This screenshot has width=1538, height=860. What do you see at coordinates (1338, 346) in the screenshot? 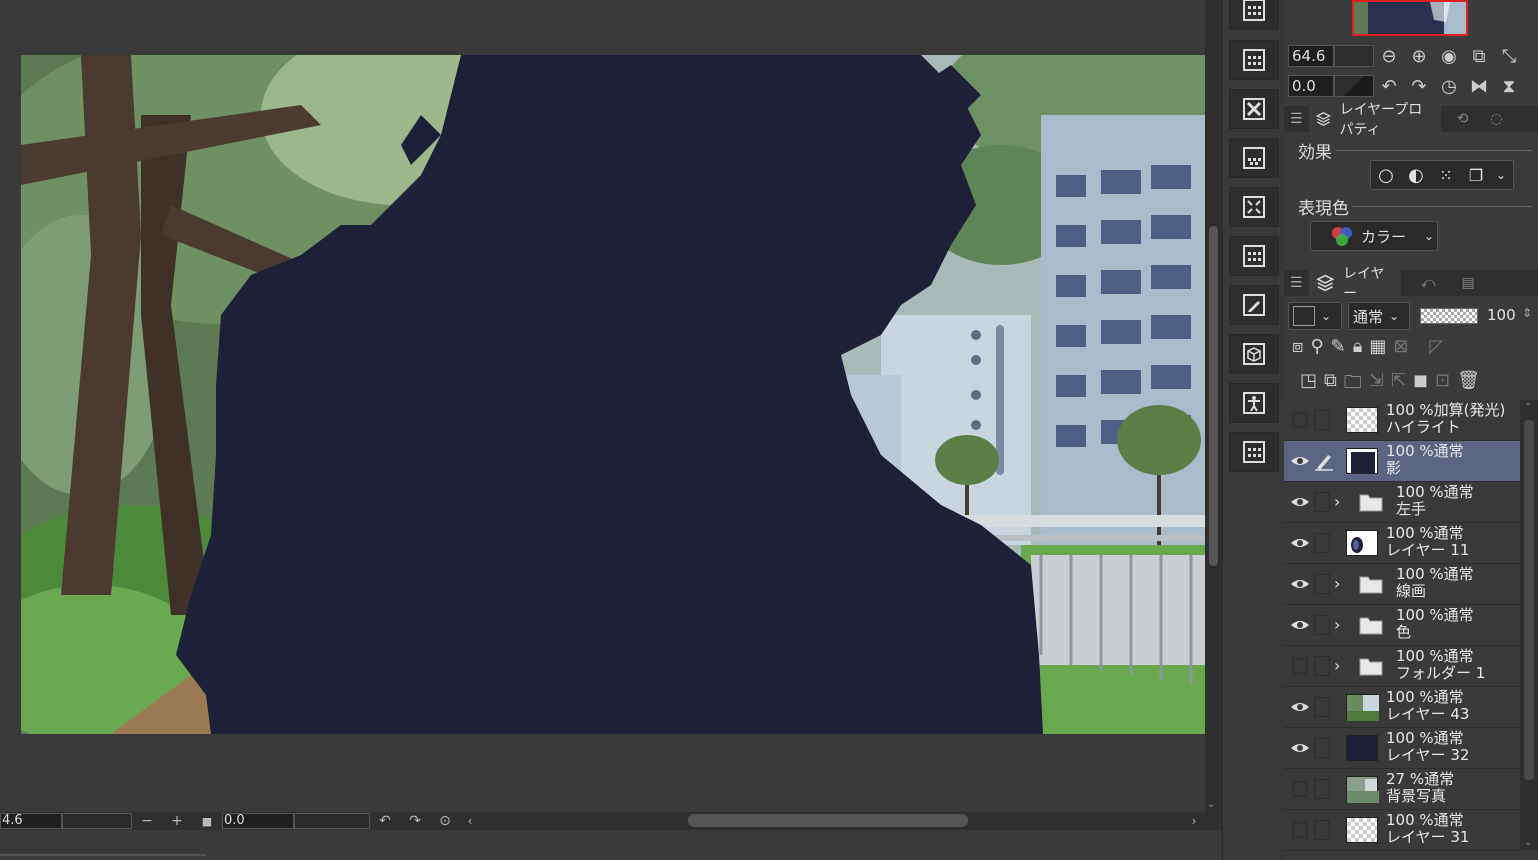
I see `draft-layer-icon: ✎` at bounding box center [1338, 346].